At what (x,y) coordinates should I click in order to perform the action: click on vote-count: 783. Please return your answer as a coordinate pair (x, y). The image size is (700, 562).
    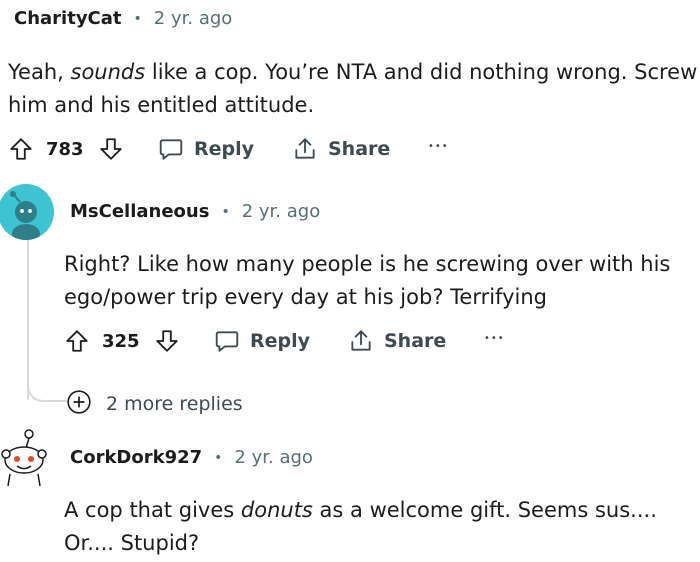
    Looking at the image, I should click on (65, 149).